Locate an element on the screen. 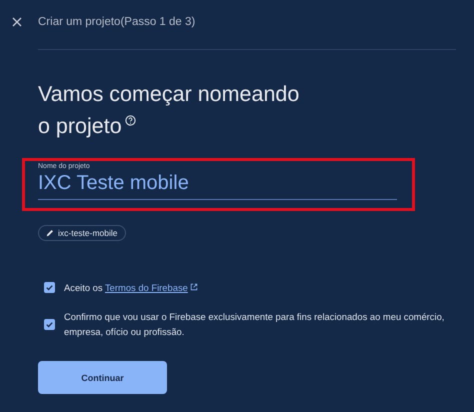 The image size is (474, 412). heading-text: o projeto is located at coordinates (80, 126).